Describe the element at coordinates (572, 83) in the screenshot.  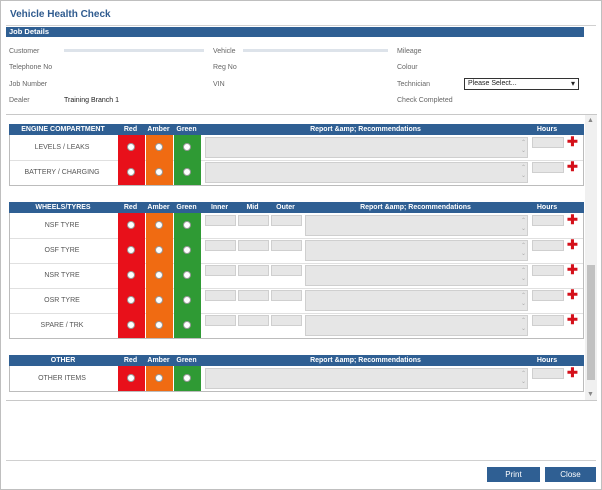
I see `chevron-down-icon: ▾` at that location.